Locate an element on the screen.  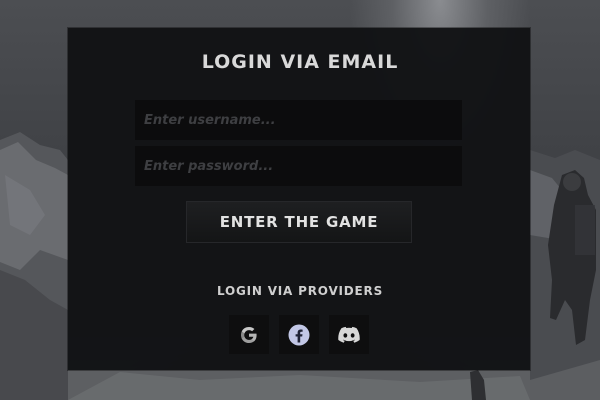
discord-icon is located at coordinates (349, 335).